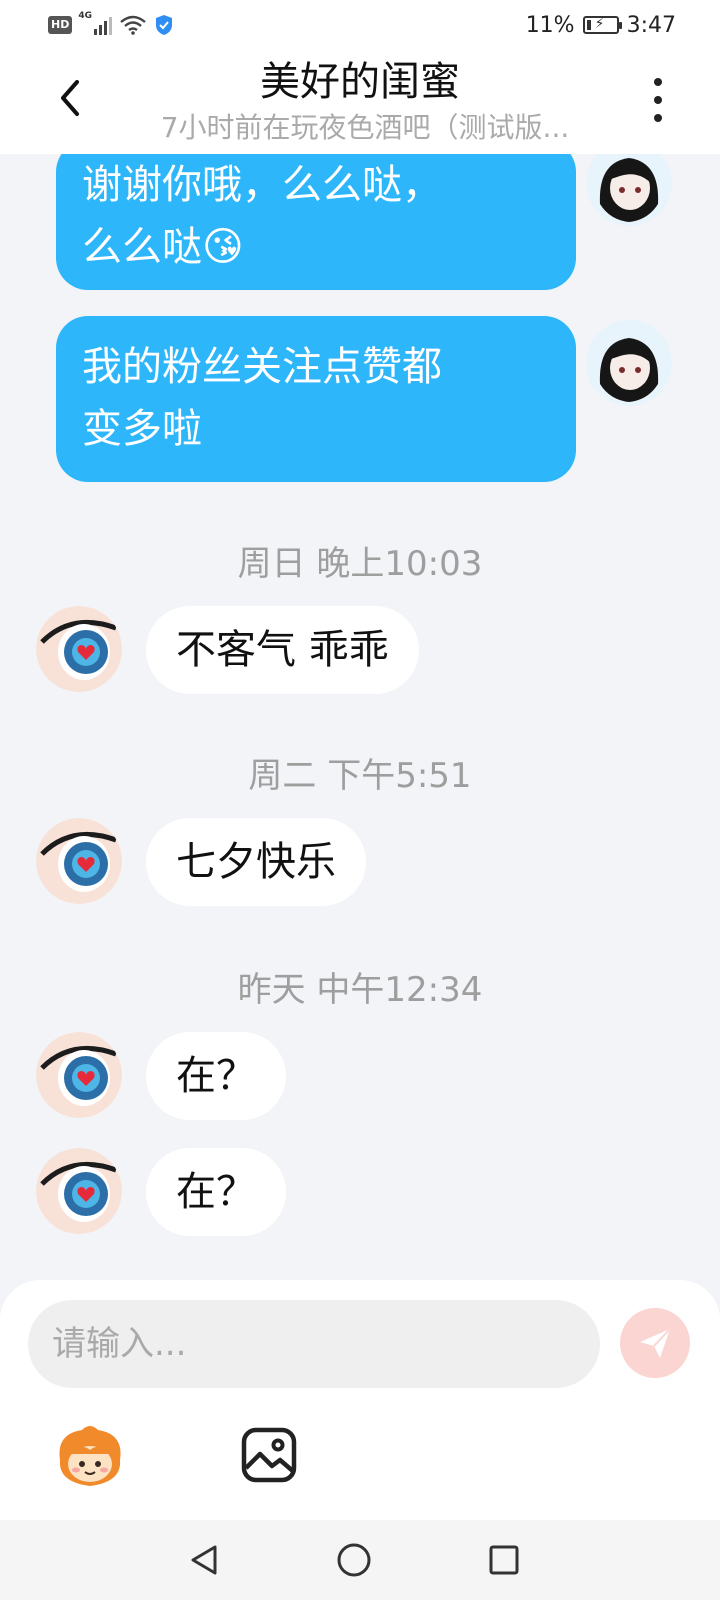 The image size is (720, 1600). I want to click on circle-home-icon, so click(354, 1560).